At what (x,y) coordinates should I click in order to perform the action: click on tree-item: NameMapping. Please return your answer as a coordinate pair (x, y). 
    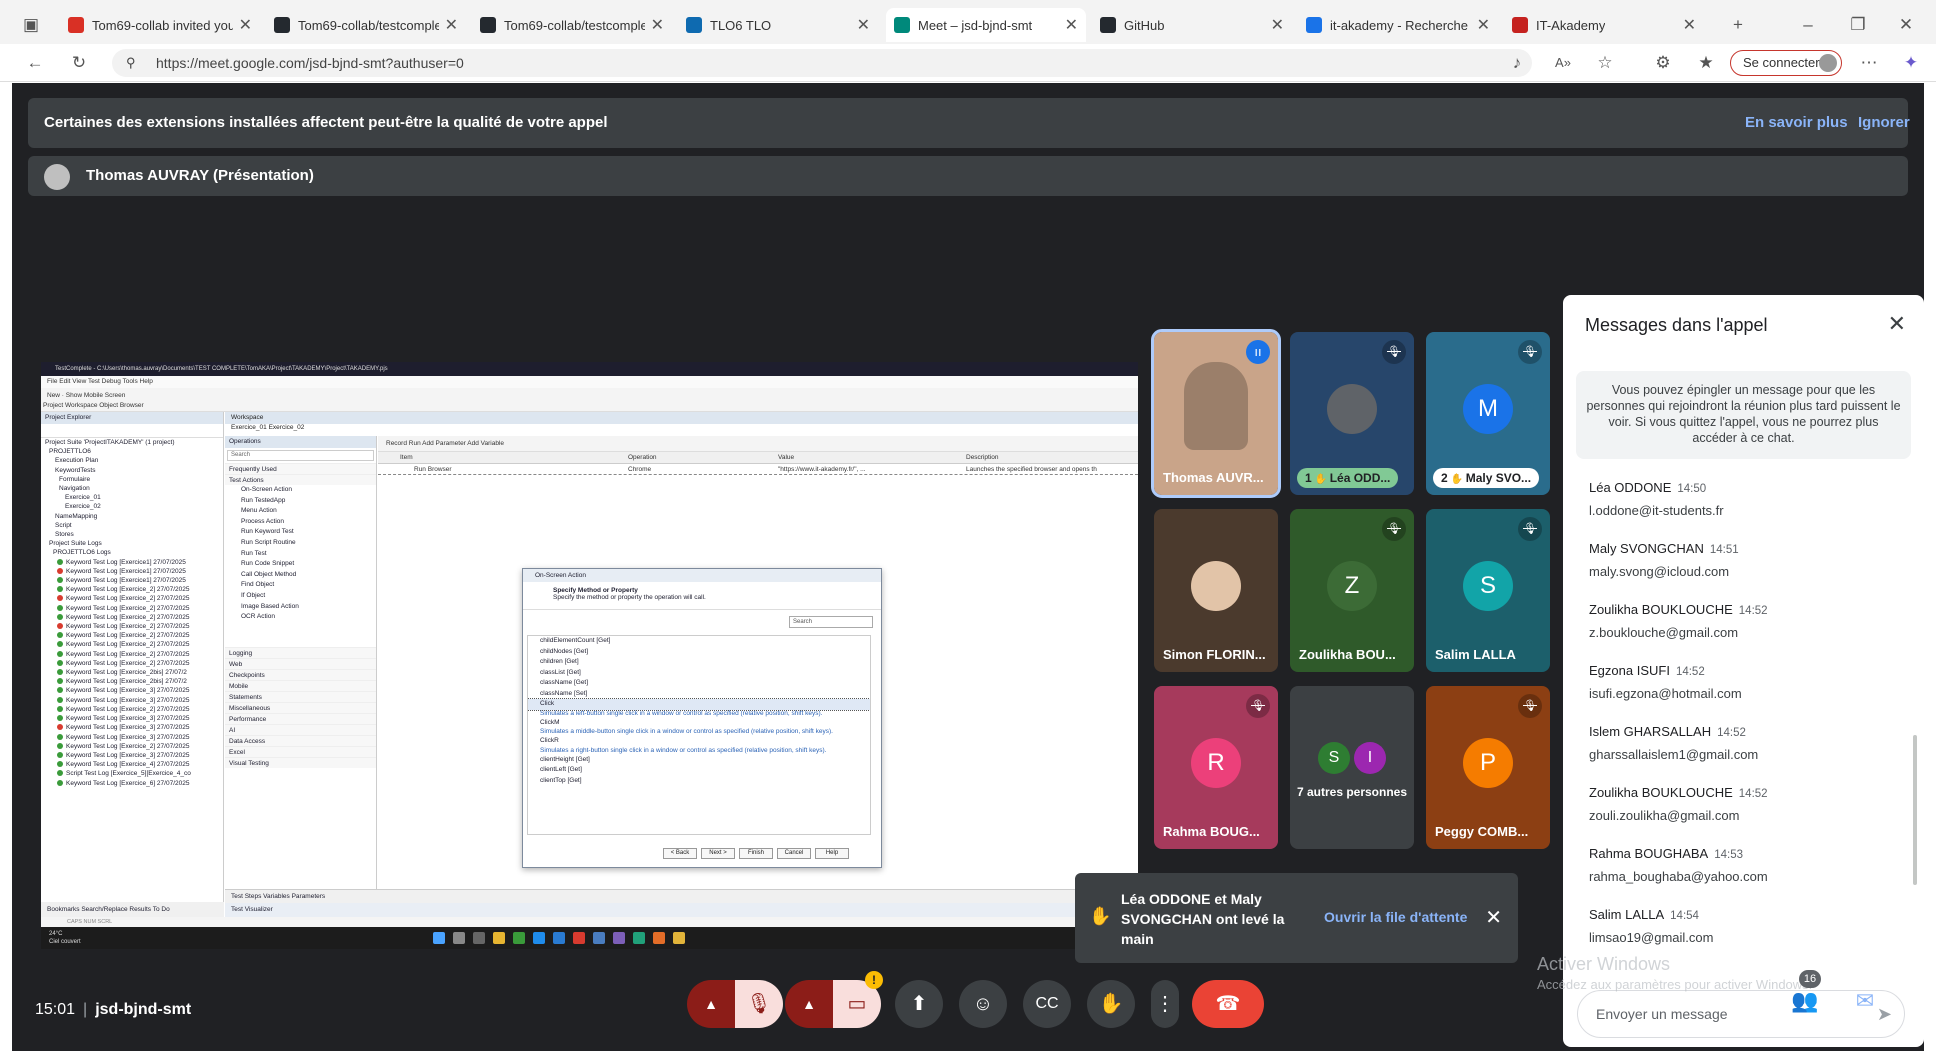
    Looking at the image, I should click on (134, 516).